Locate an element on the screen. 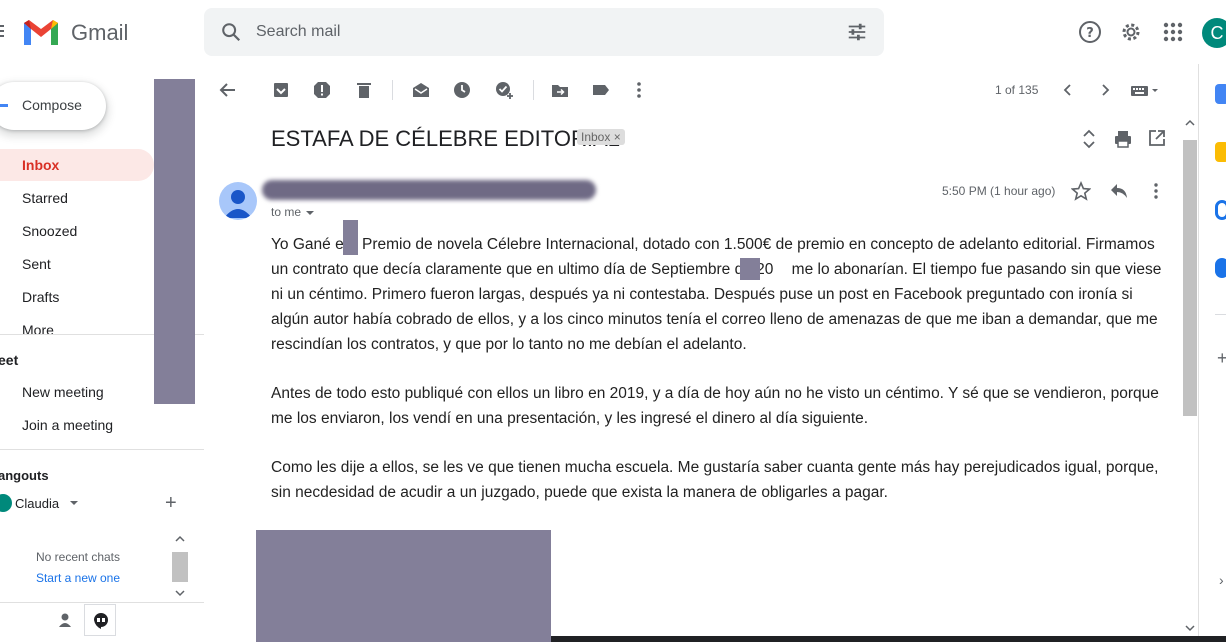 The width and height of the screenshot is (1226, 642). hangouts-footer-tabs is located at coordinates (82, 620).